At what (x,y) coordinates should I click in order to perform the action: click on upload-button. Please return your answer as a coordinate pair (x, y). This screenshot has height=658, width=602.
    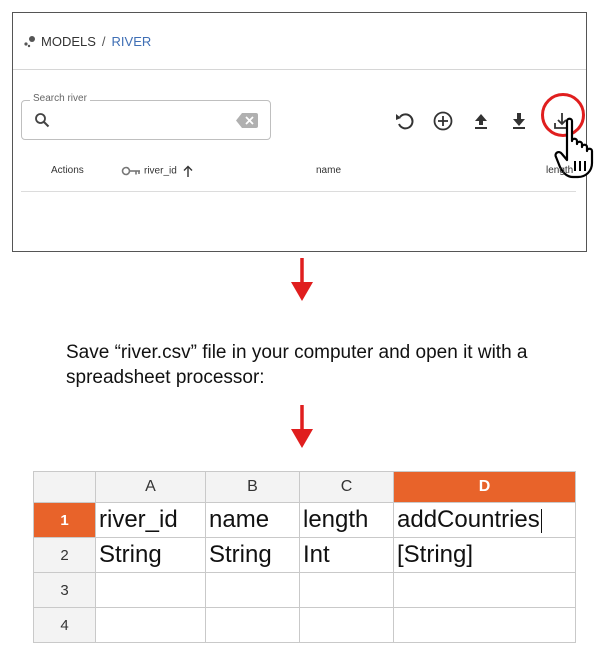
    Looking at the image, I should click on (481, 121).